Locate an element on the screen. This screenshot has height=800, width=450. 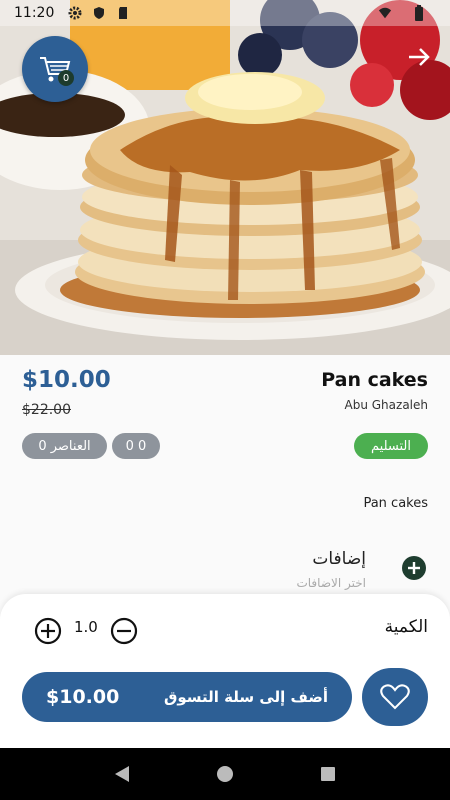
home-circle-icon is located at coordinates (224, 774).